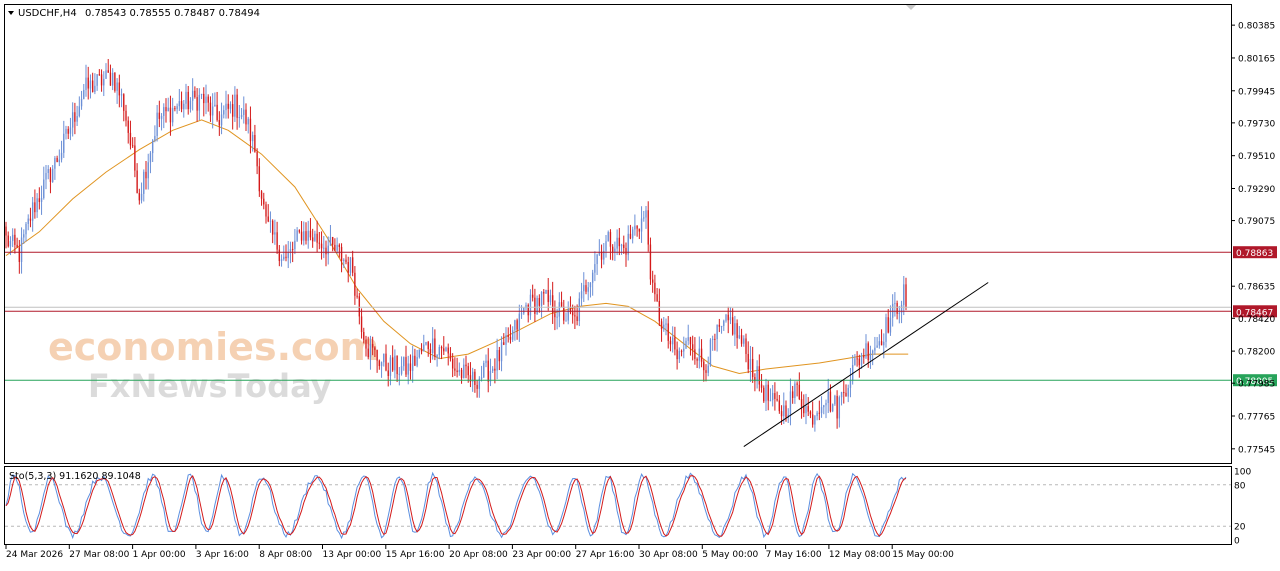 Image resolution: width=1280 pixels, height=571 pixels. What do you see at coordinates (1256, 320) in the screenshot?
I see `price-tick-label: 0.78420` at bounding box center [1256, 320].